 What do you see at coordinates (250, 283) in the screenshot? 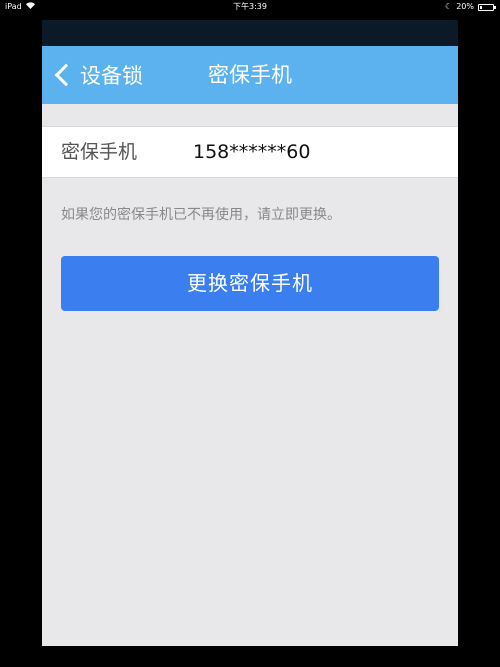
I see `change-phone-button: 更换密保手机` at bounding box center [250, 283].